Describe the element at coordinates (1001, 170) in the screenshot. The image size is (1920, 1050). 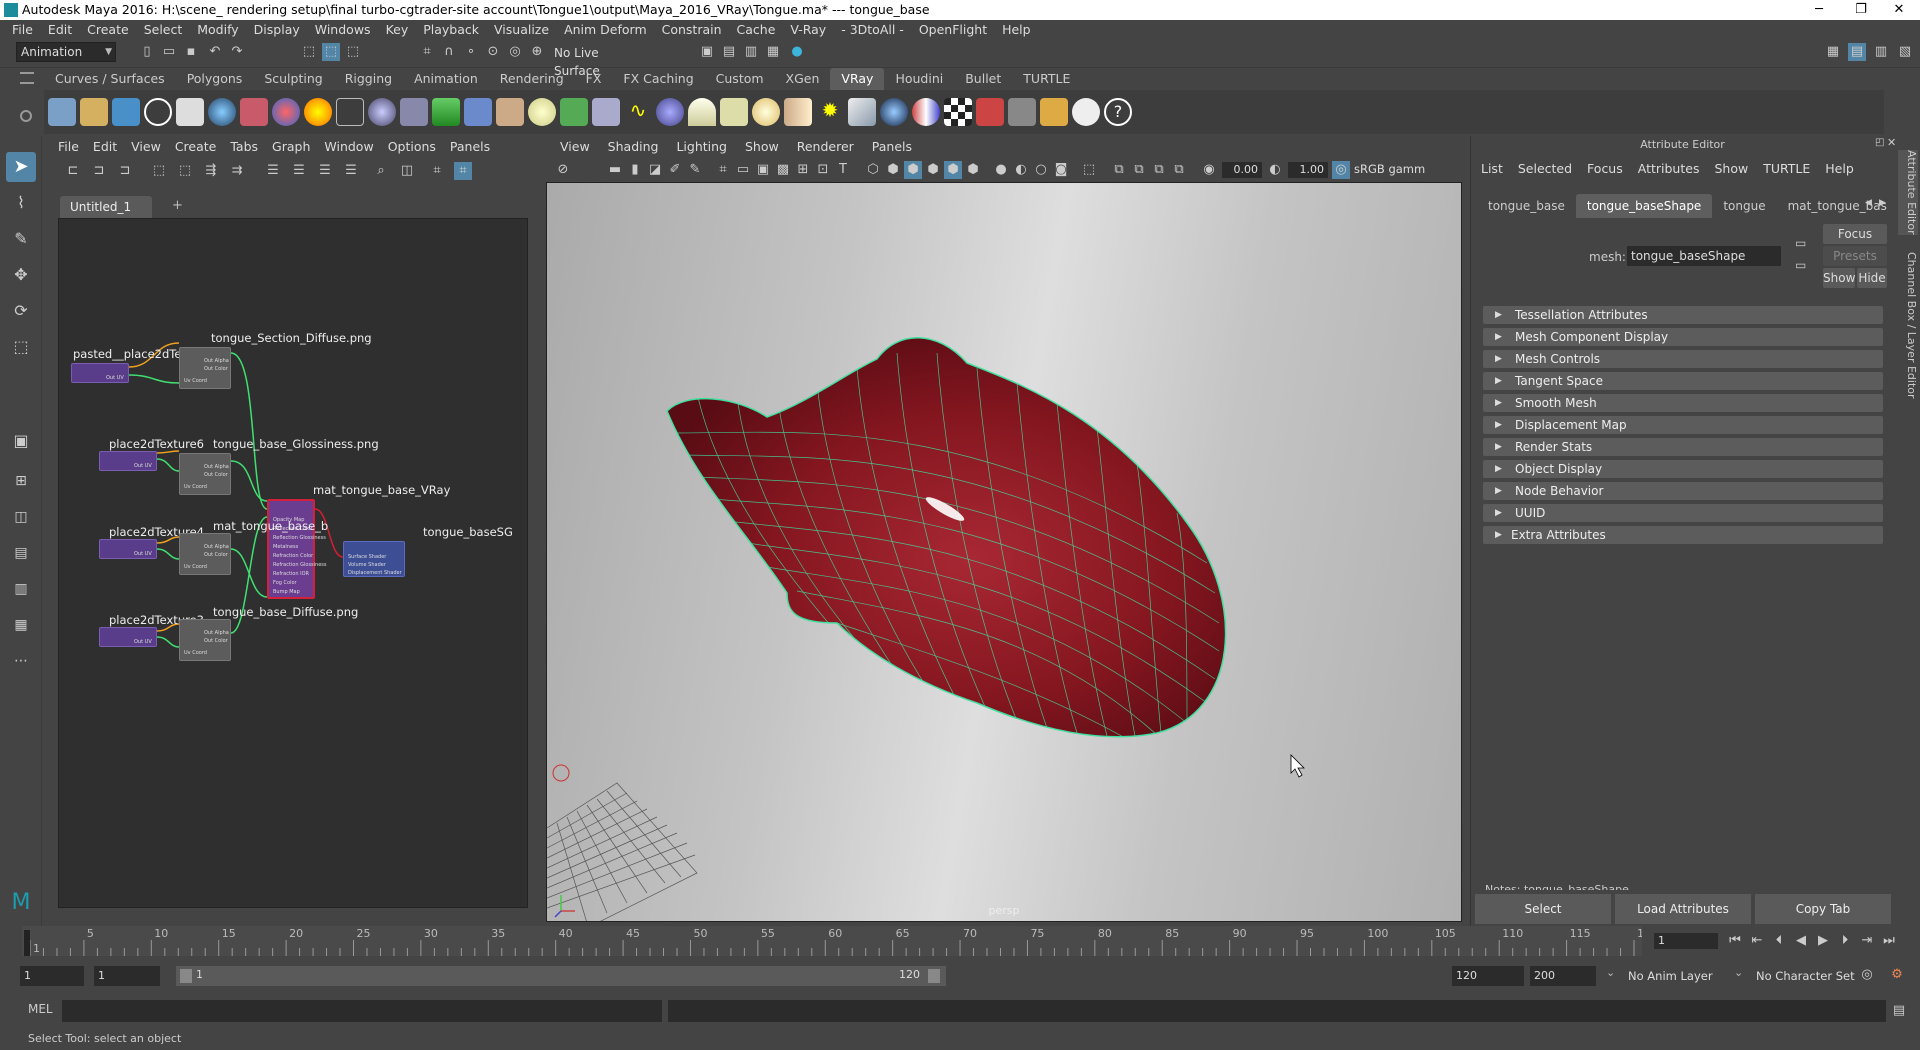
I see `ssao-icon: ●` at that location.